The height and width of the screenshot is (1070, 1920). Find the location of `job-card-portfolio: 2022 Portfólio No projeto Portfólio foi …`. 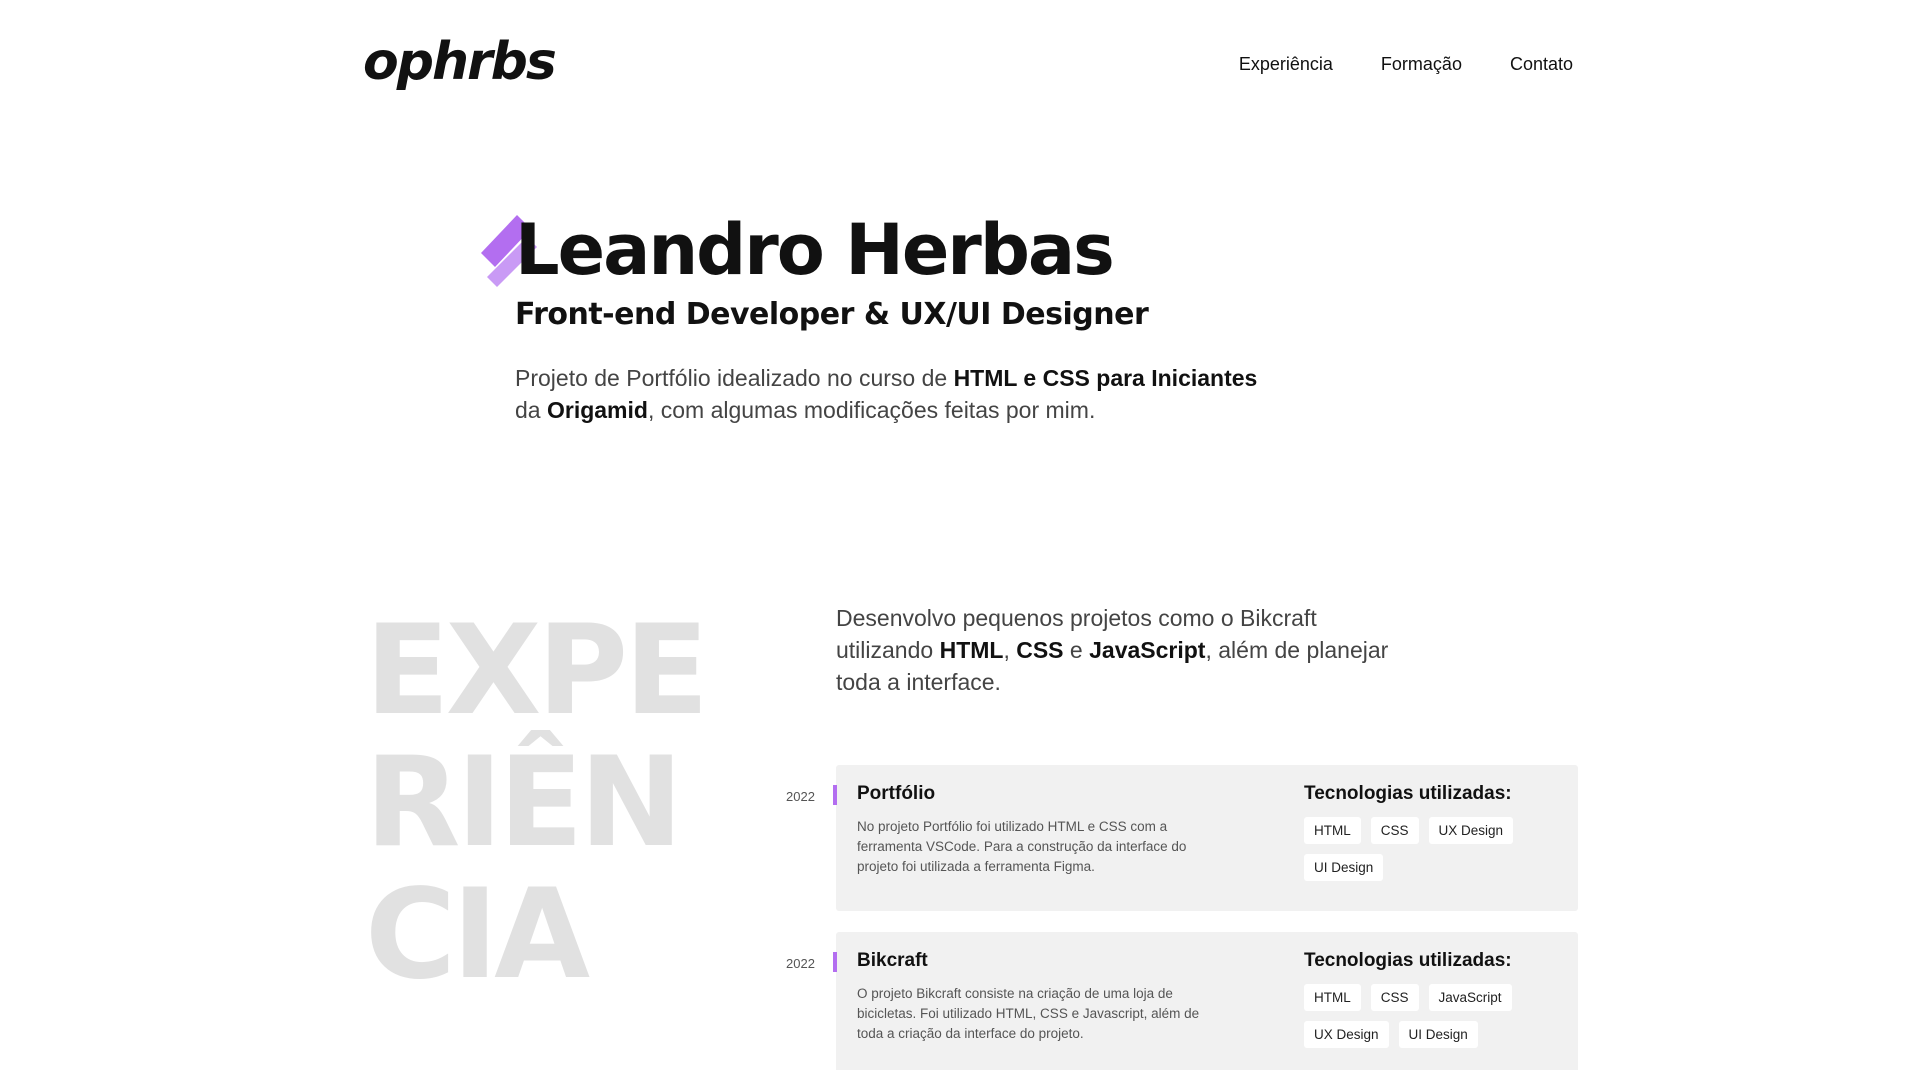

job-card-portfolio: 2022 Portfólio No projeto Portfólio foi … is located at coordinates (1182, 838).